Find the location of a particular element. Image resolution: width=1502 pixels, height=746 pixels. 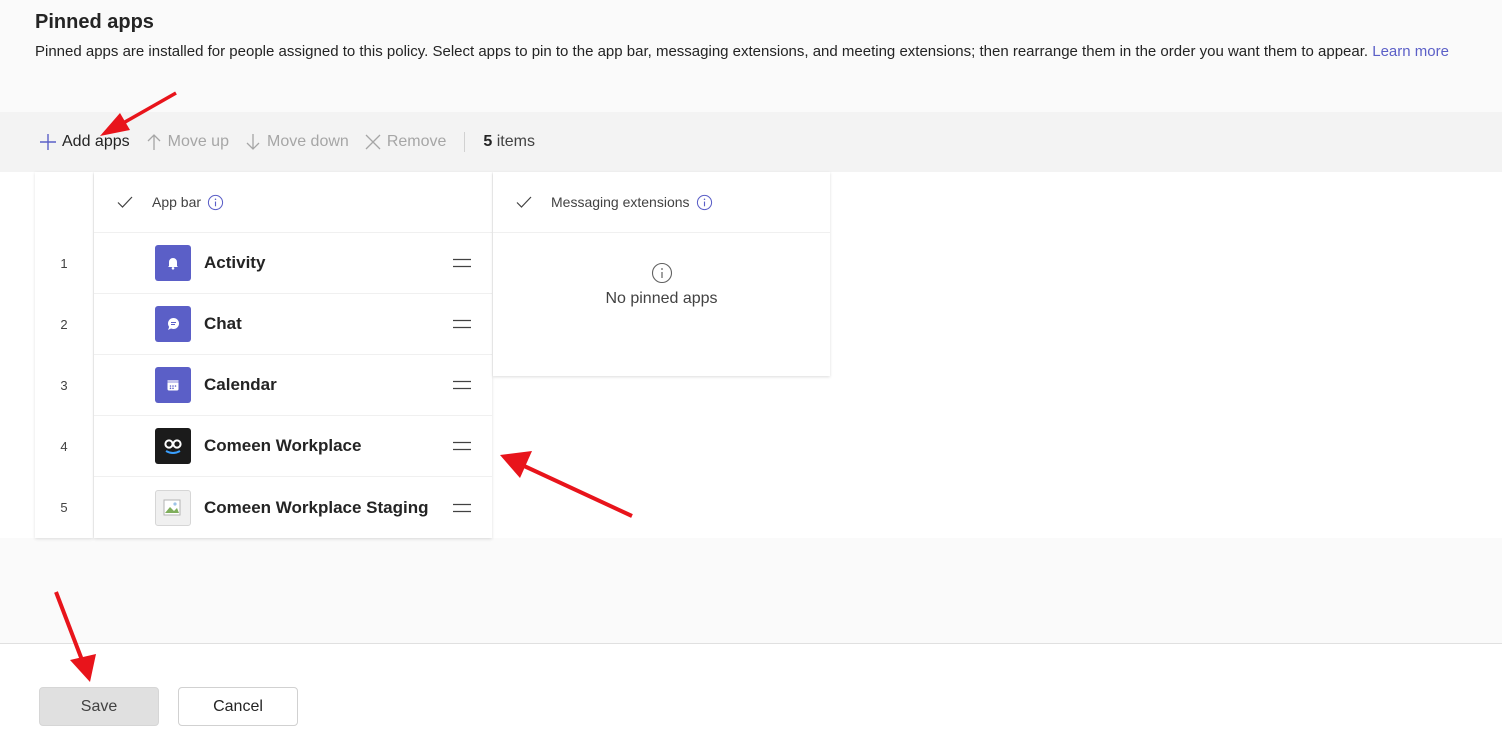

table-row: Calendar is located at coordinates (293, 385).